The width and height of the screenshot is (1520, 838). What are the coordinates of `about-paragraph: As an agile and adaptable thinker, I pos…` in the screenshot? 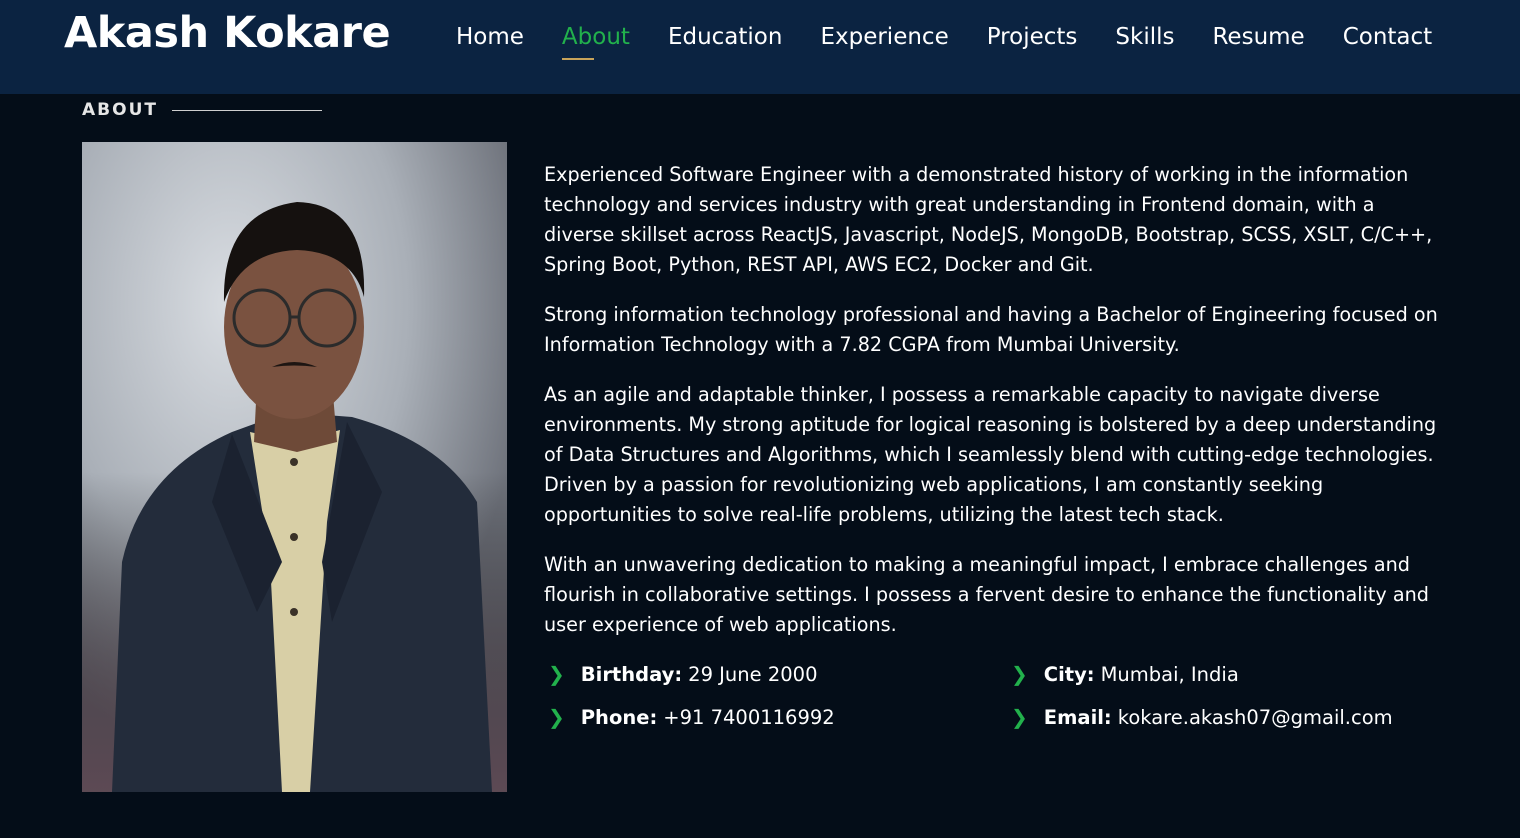 It's located at (990, 454).